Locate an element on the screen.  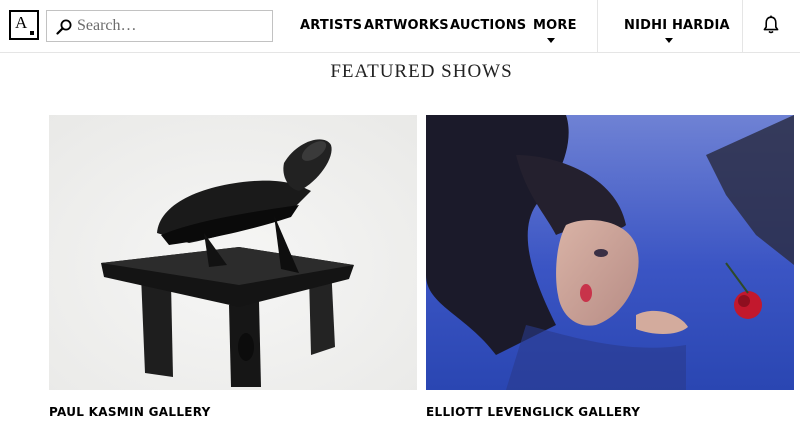
nav-more: MORE is located at coordinates (555, 25).